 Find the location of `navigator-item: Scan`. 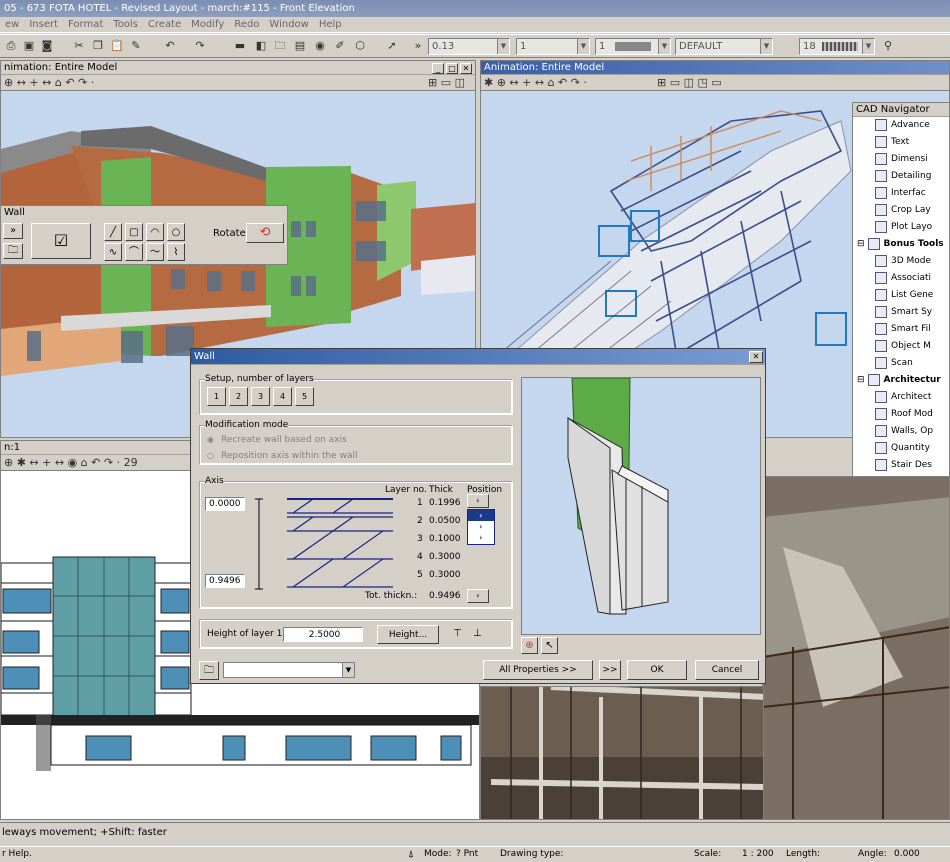

navigator-item: Scan is located at coordinates (894, 363).